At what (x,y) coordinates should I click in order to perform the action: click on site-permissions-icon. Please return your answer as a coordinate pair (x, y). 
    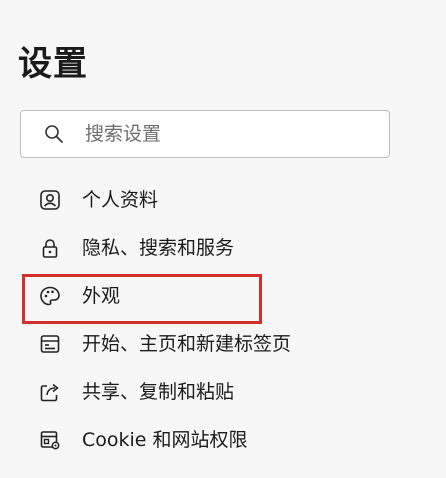
    Looking at the image, I should click on (50, 440).